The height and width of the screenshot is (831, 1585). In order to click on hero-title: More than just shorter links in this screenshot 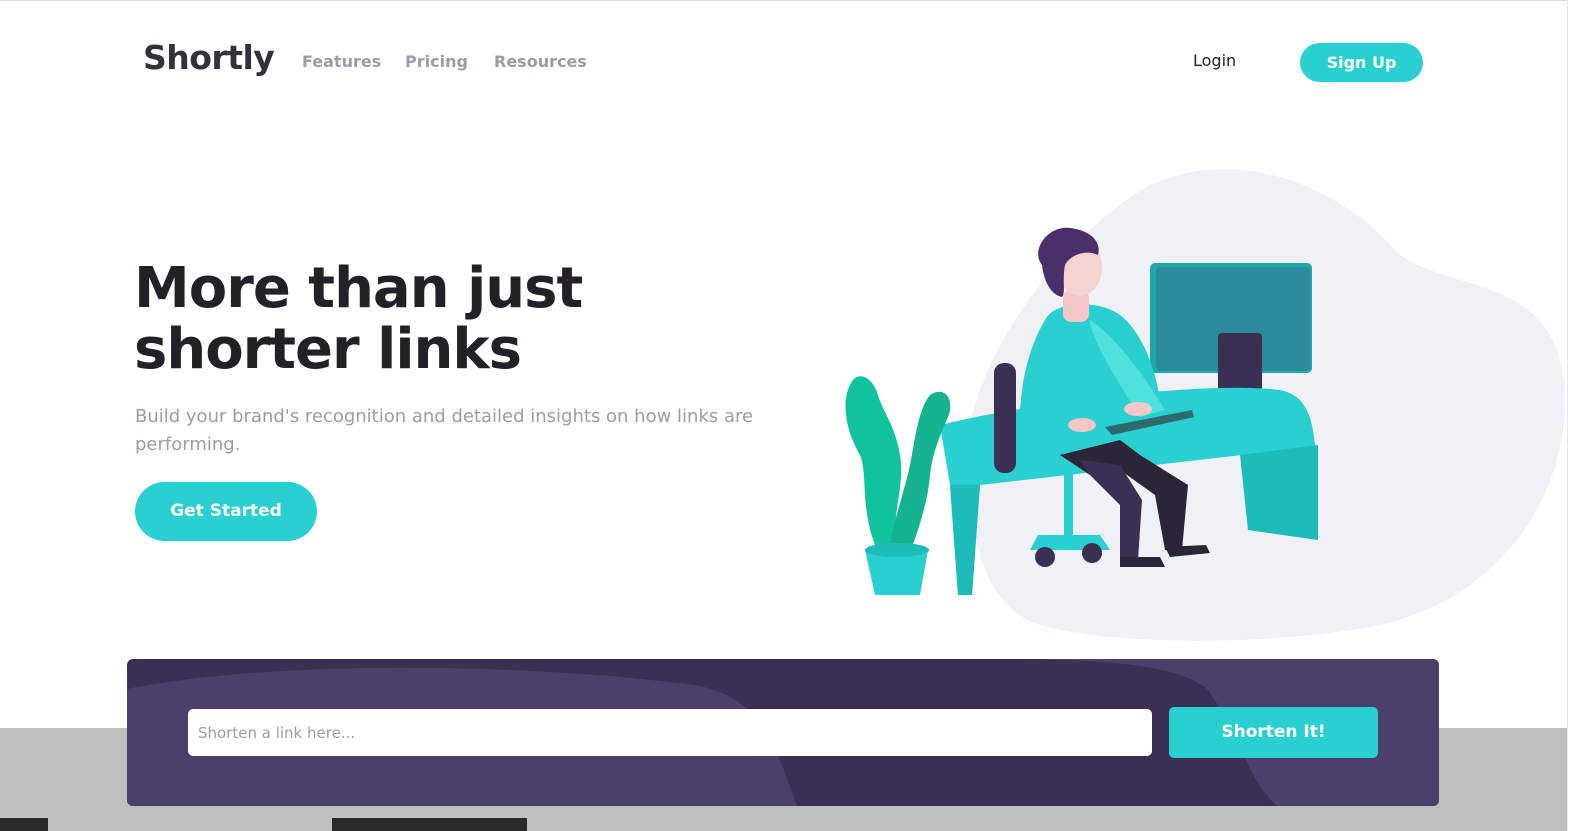, I will do `click(454, 319)`.